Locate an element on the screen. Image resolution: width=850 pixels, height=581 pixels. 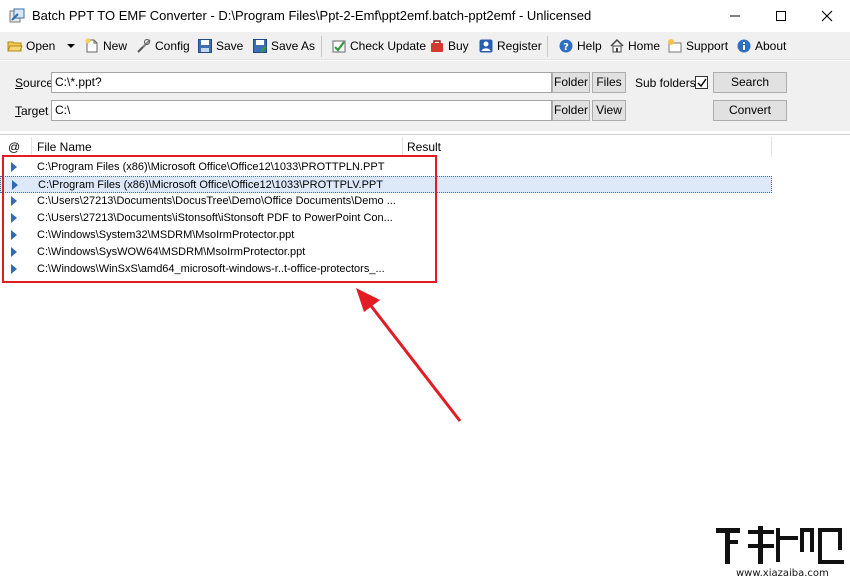
subfolders-checkbox is located at coordinates (701, 82).